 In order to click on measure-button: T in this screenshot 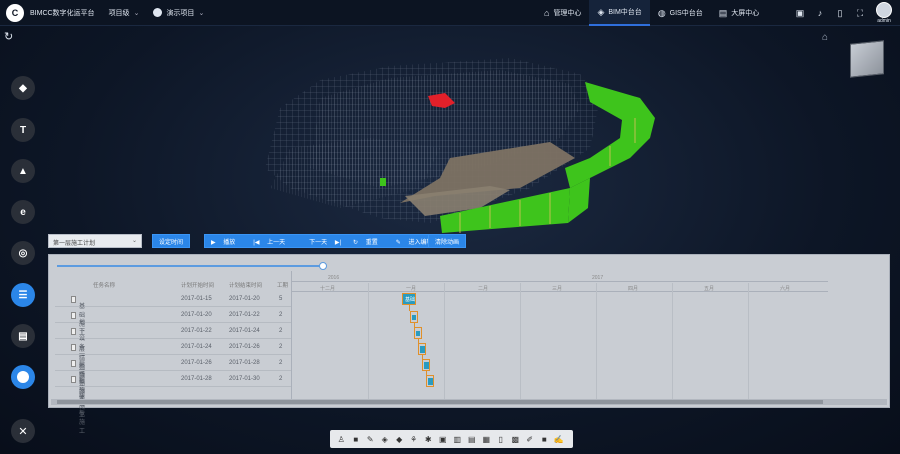, I will do `click(23, 130)`.